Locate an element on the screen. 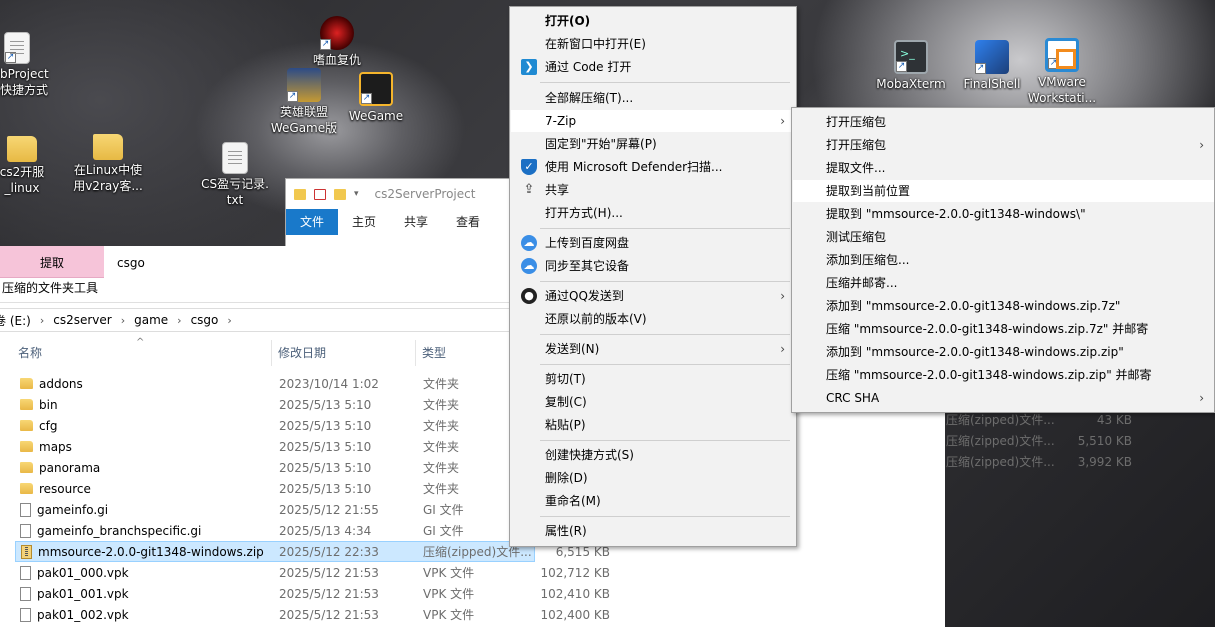 This screenshot has width=1215, height=627. menu-item-baidu-upload: ☁ 上传到百度网盘 is located at coordinates (653, 243).